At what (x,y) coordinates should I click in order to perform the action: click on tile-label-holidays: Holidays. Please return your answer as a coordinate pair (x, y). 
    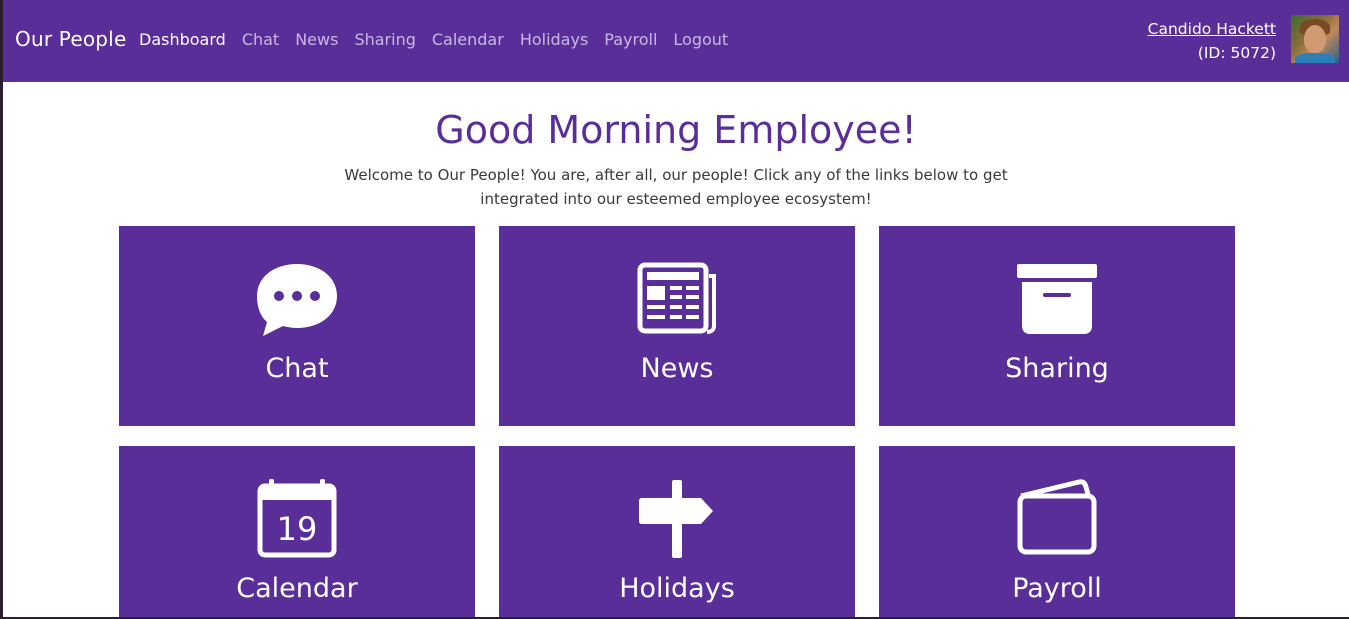
    Looking at the image, I should click on (677, 588).